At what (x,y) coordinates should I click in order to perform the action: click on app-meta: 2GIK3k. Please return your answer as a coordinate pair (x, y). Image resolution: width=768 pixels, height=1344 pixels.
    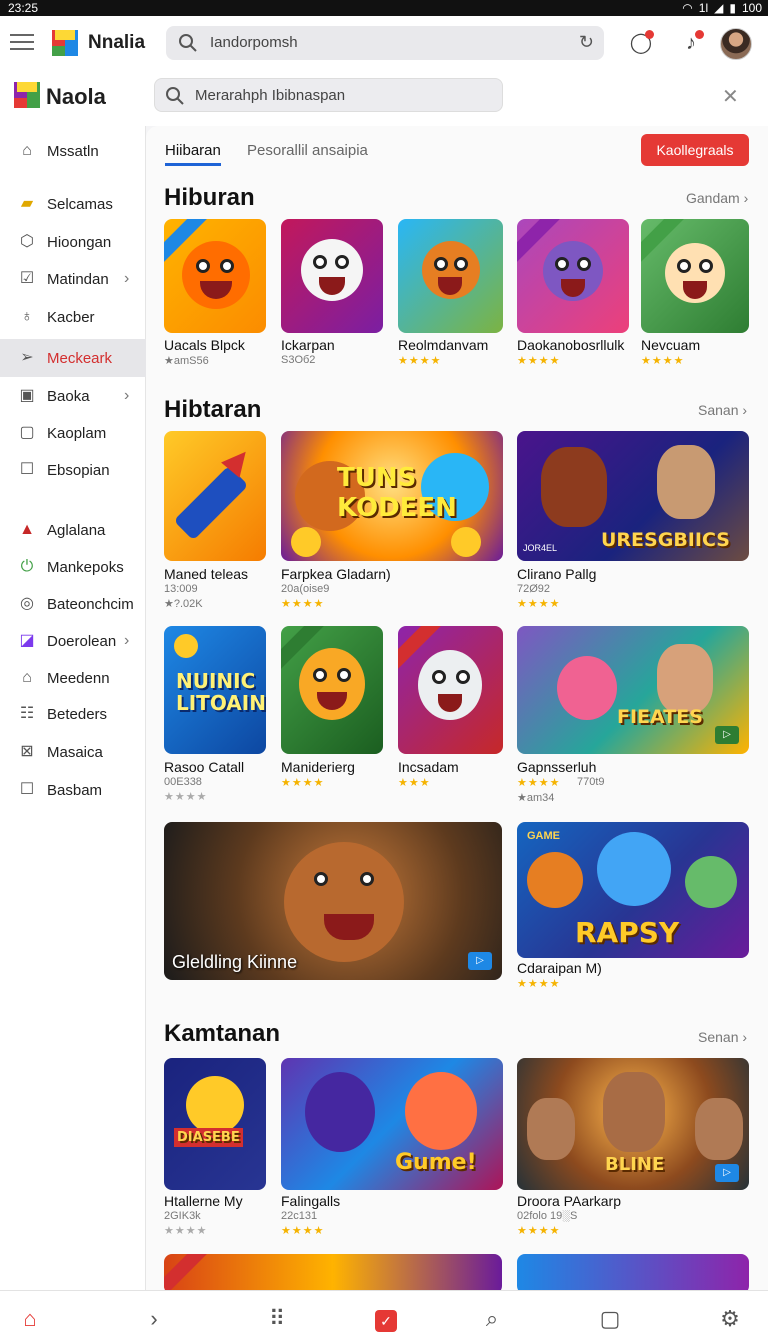
    Looking at the image, I should click on (182, 1216).